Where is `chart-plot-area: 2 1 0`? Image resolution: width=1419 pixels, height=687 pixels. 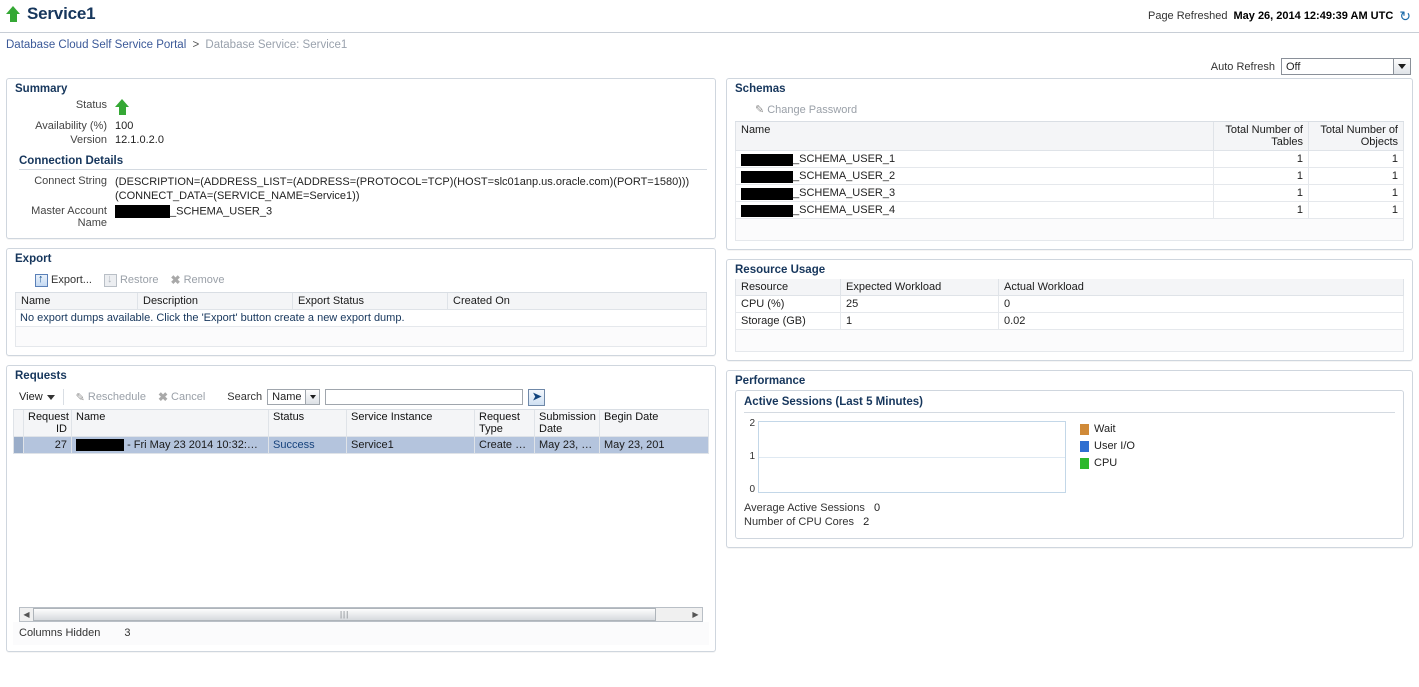
chart-plot-area: 2 1 0 is located at coordinates (905, 457).